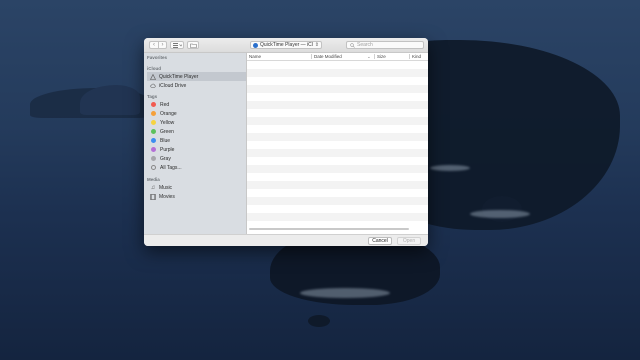 The image size is (640, 360). I want to click on purple-tag-dot-icon, so click(153, 149).